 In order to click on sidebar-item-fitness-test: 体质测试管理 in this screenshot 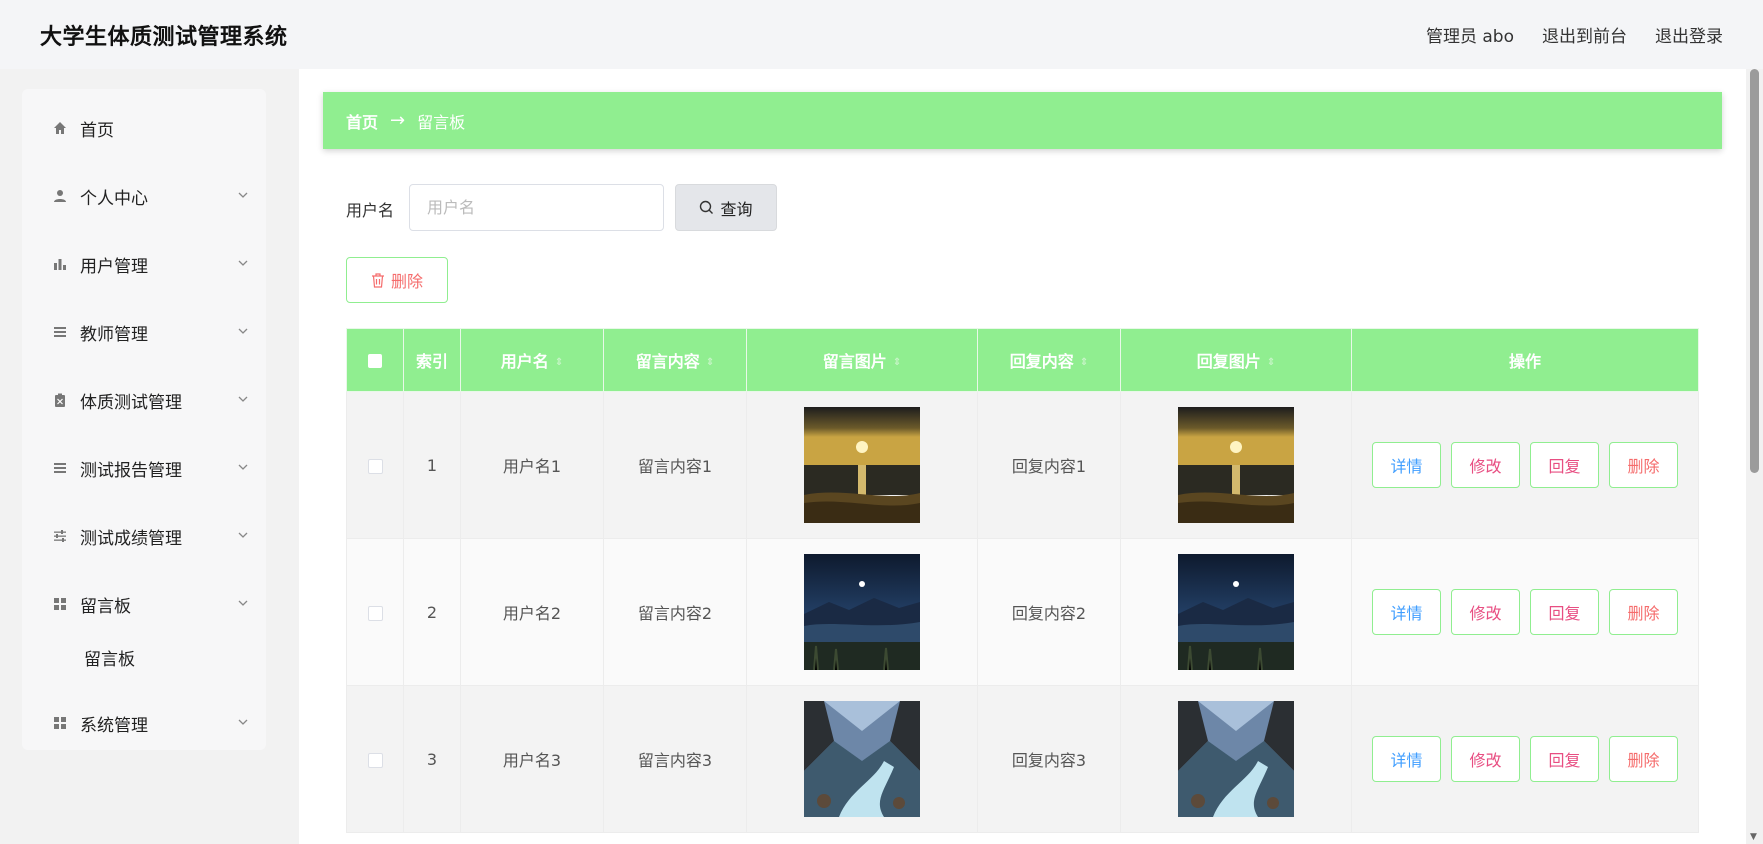, I will do `click(144, 400)`.